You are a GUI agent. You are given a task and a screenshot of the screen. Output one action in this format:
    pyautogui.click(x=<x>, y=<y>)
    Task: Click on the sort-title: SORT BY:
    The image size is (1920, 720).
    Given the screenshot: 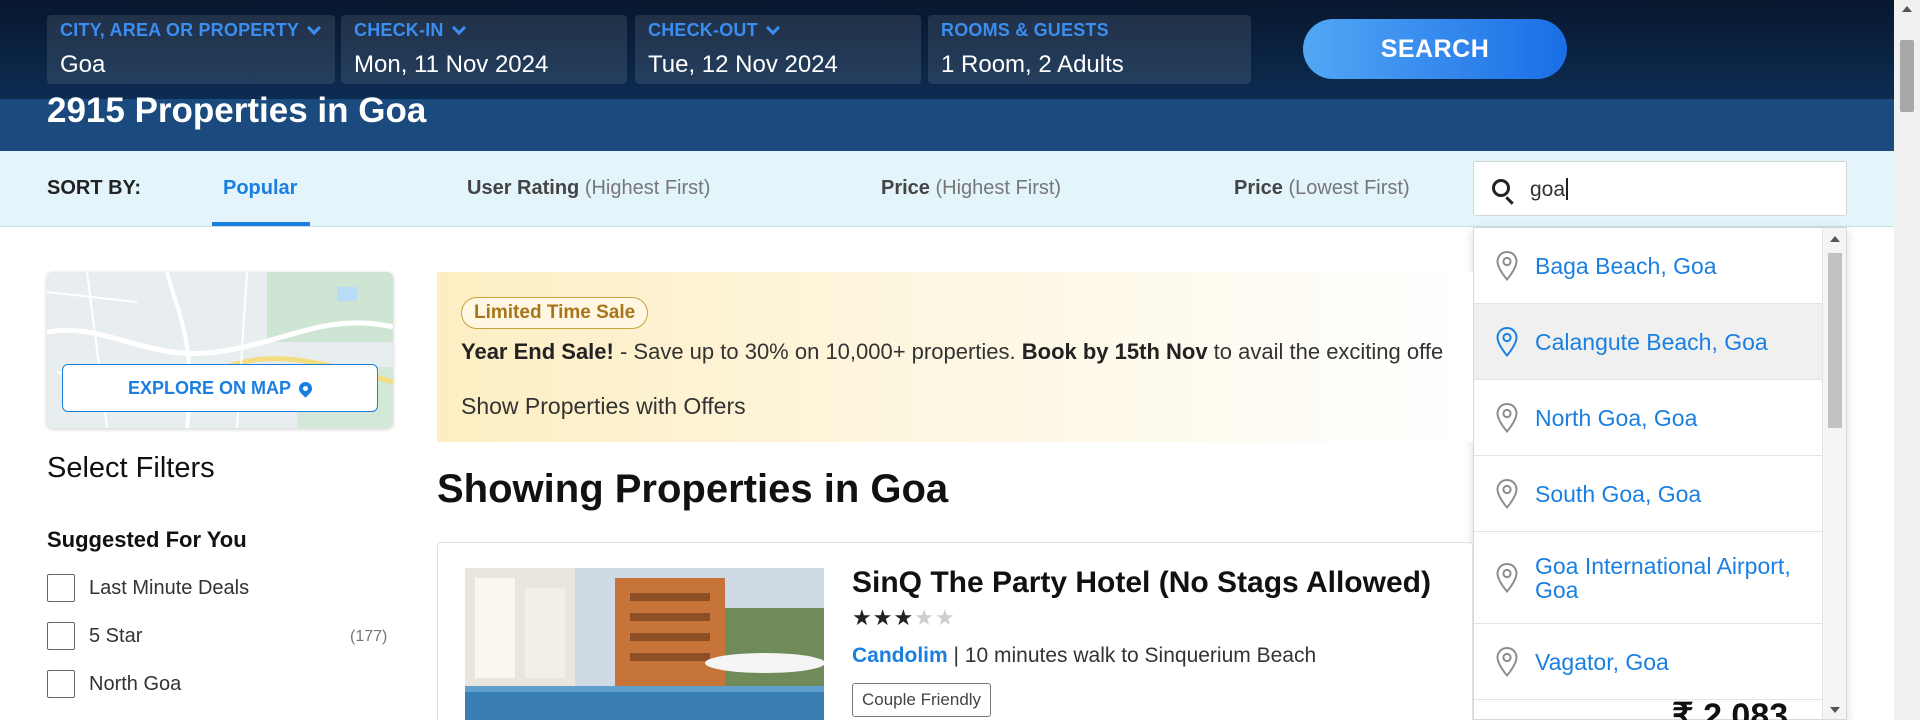 What is the action you would take?
    pyautogui.click(x=94, y=188)
    